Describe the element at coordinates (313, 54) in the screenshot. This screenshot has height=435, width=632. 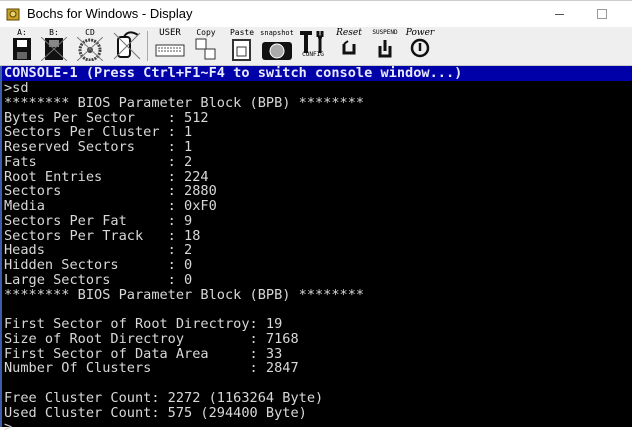
I see `config-label: CONFIG` at that location.